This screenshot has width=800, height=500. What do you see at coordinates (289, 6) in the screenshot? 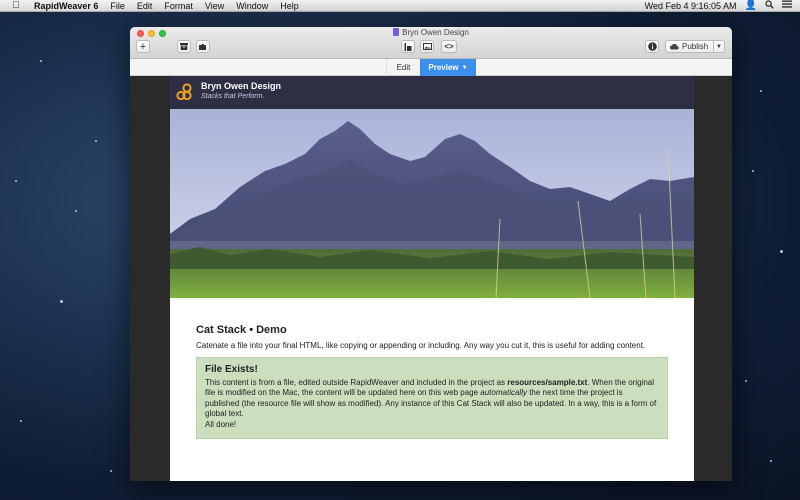
I see `menu-help: Help` at bounding box center [289, 6].